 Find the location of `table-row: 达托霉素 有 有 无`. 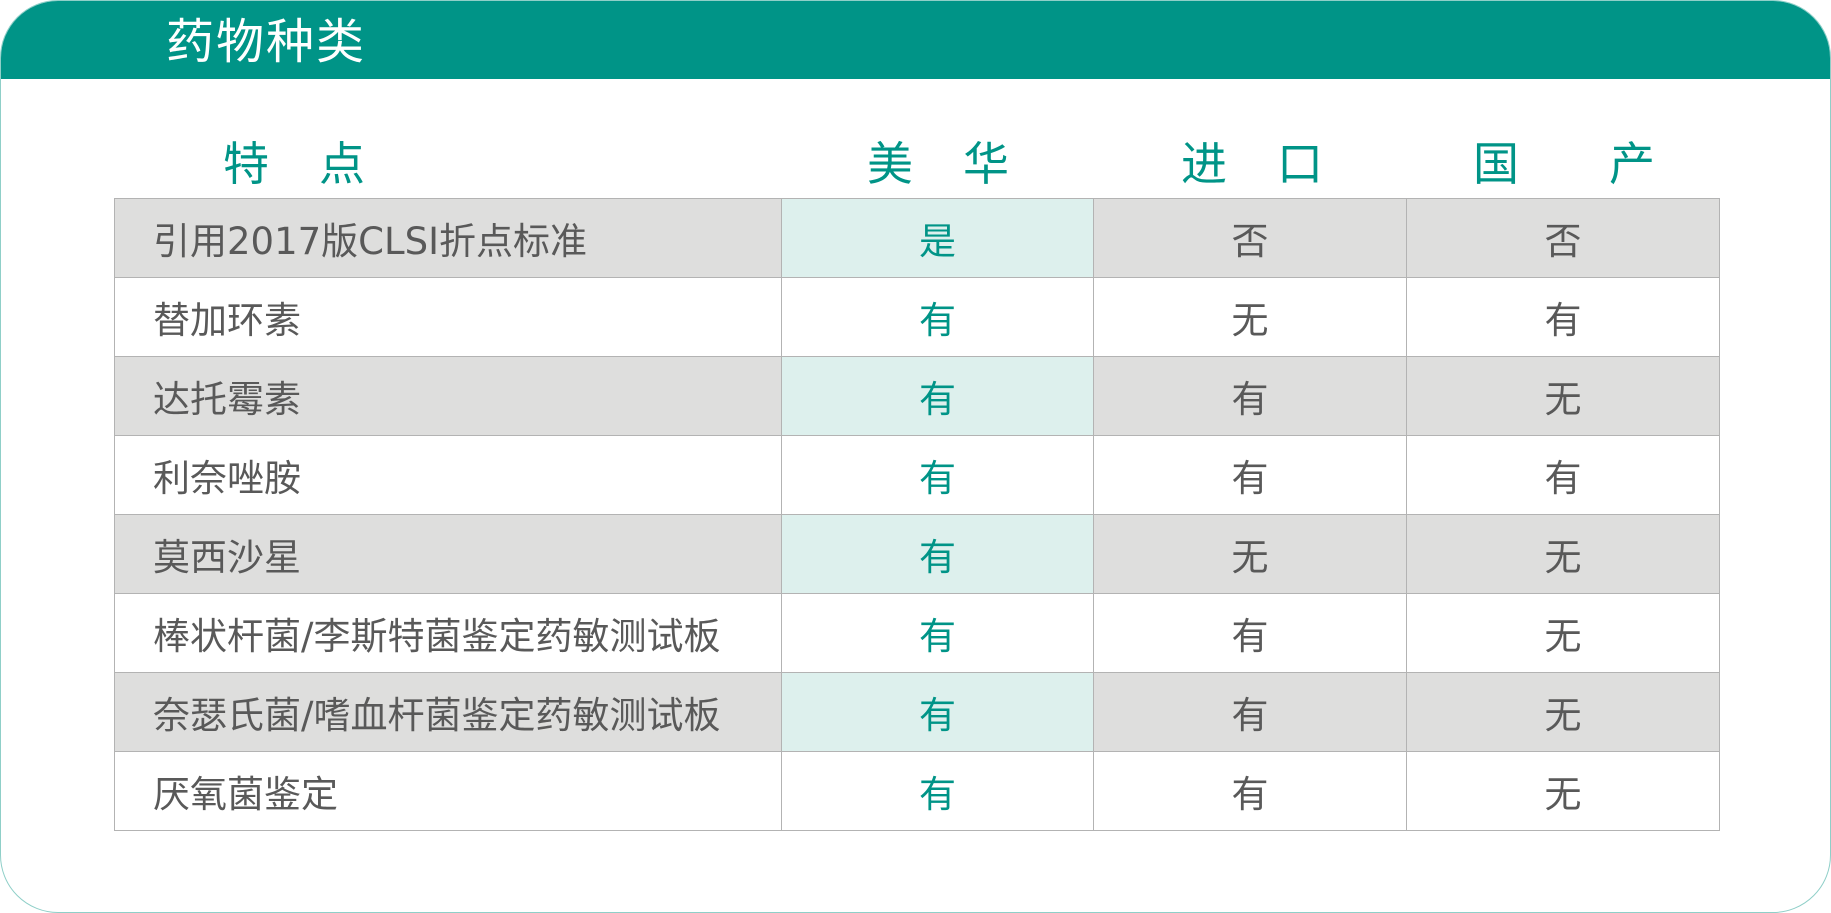

table-row: 达托霉素 有 有 无 is located at coordinates (917, 396).